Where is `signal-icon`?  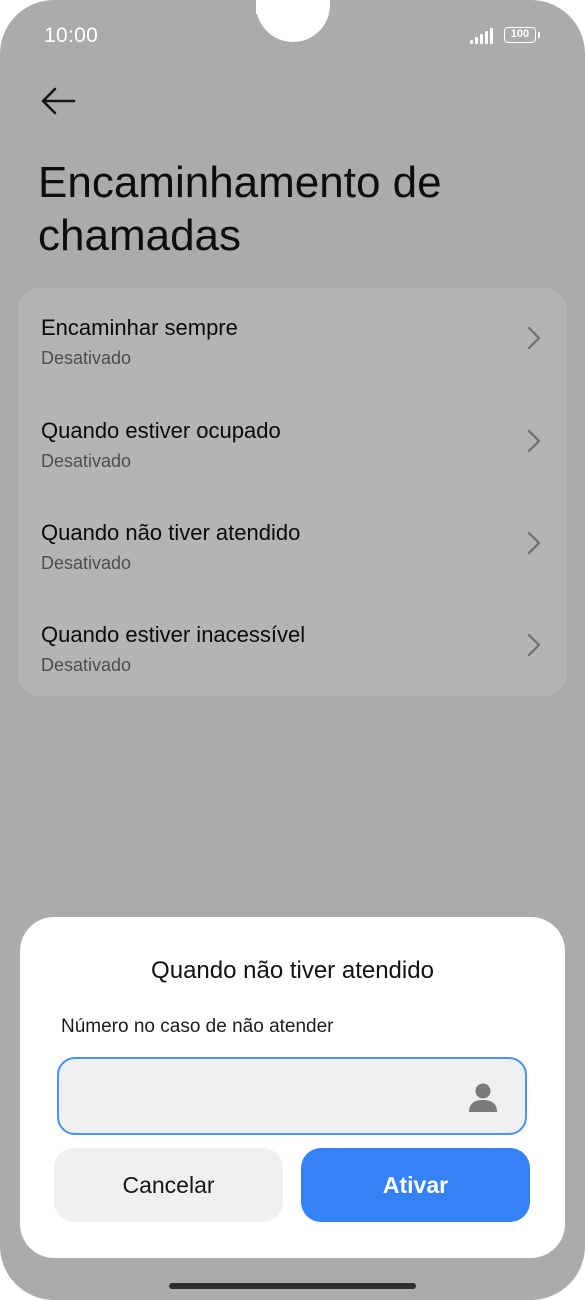 signal-icon is located at coordinates (483, 36).